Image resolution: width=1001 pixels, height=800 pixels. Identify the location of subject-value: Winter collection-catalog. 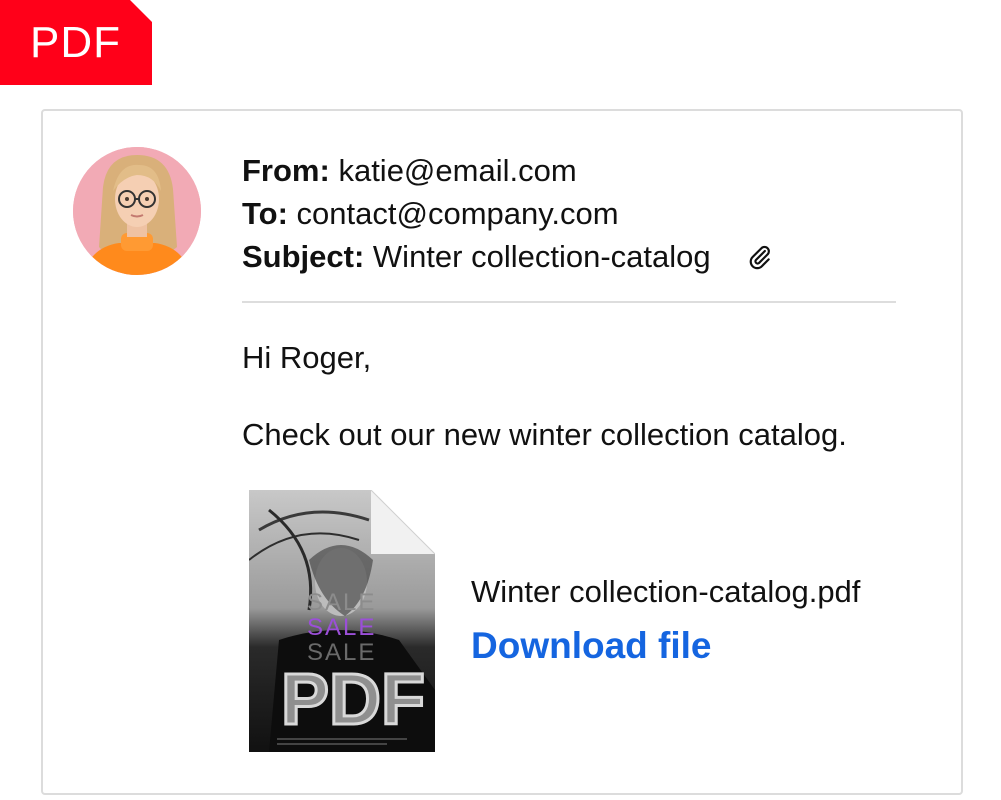
(541, 256).